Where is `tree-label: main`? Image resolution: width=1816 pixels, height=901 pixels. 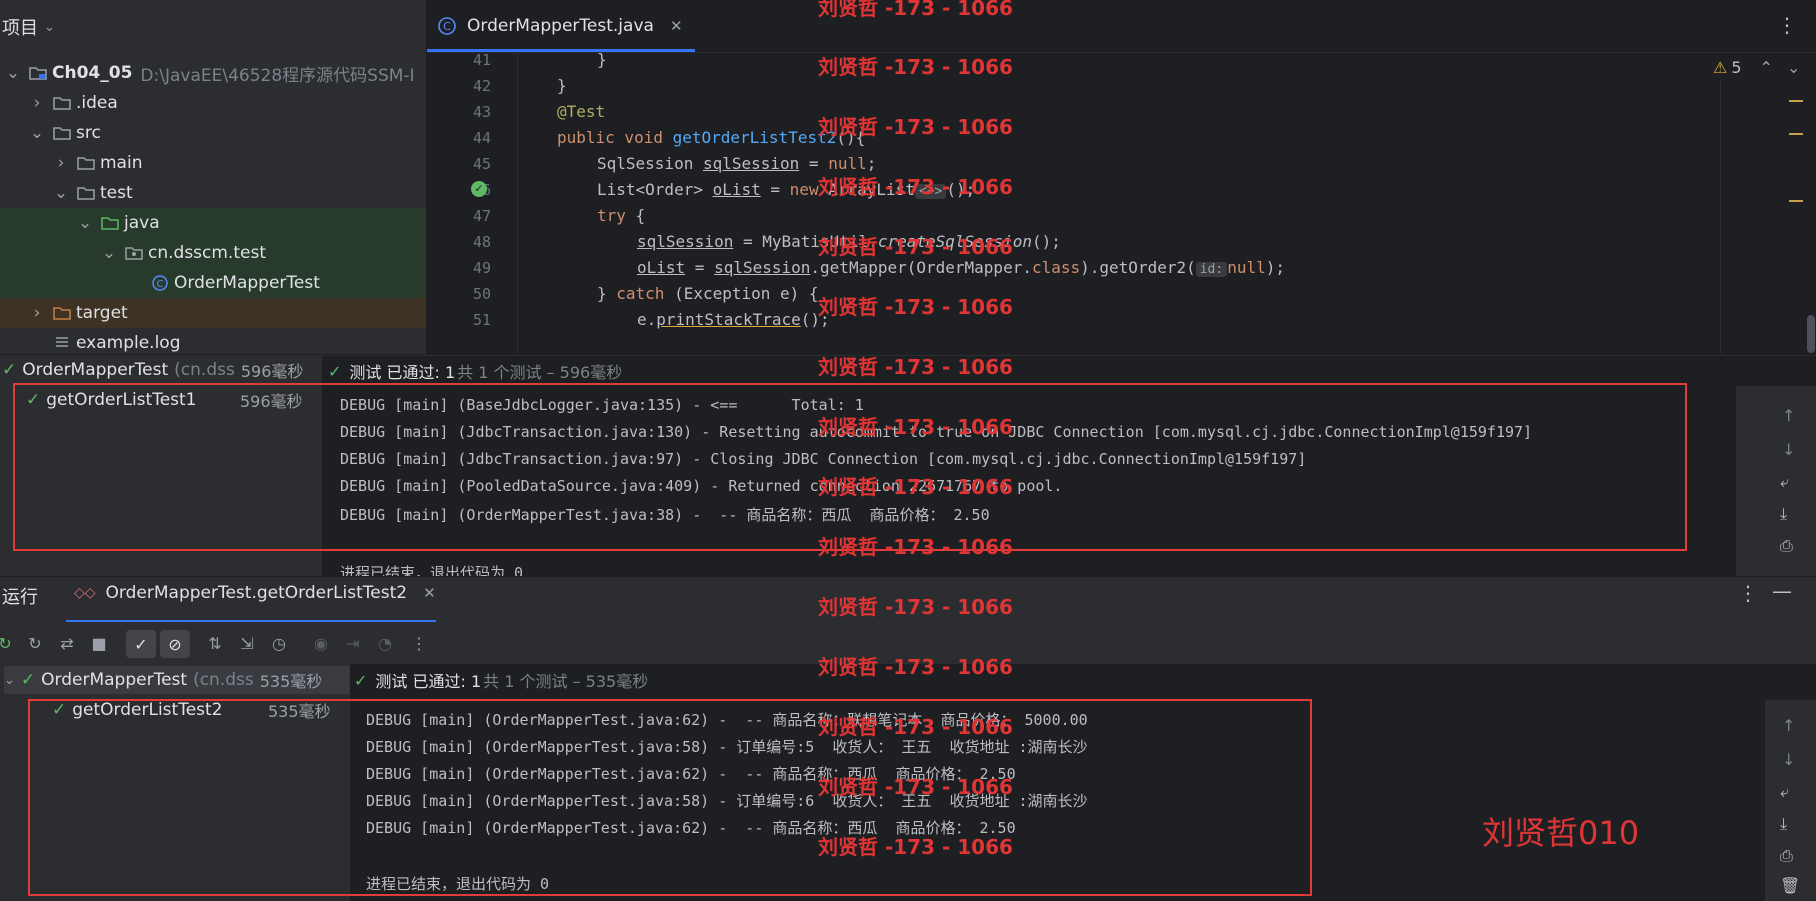 tree-label: main is located at coordinates (121, 163).